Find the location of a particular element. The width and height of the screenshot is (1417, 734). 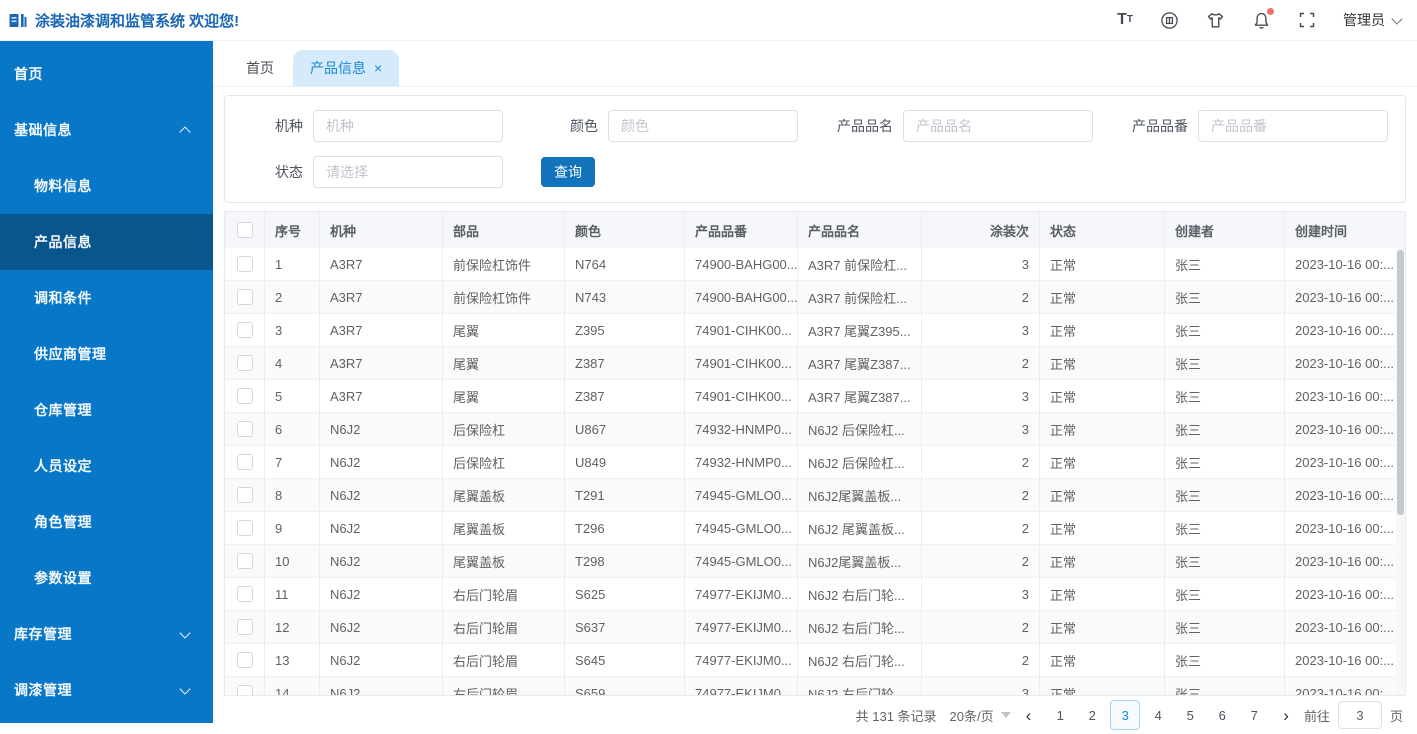

page-number-3: 3 is located at coordinates (1125, 715).